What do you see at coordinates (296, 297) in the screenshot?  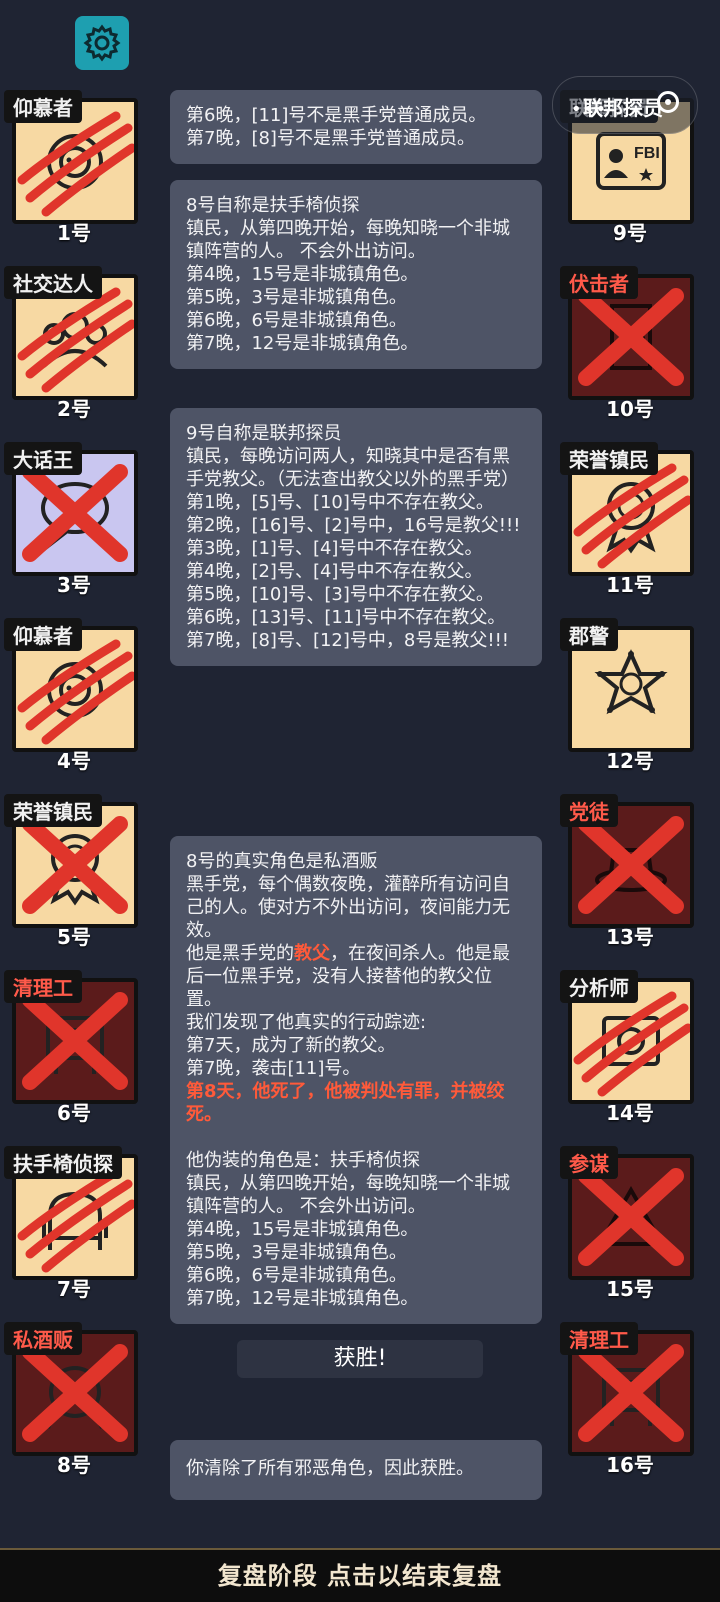 I see `log-line: 第5晚，3号是非城镇角色。` at bounding box center [296, 297].